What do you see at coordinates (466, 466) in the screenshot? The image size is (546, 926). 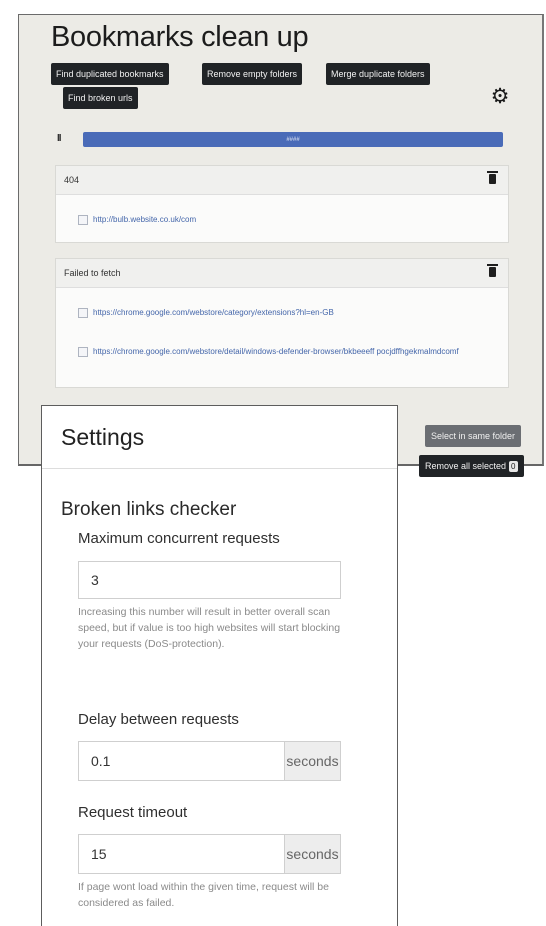 I see `remove-all-selected-label: Remove all selected` at bounding box center [466, 466].